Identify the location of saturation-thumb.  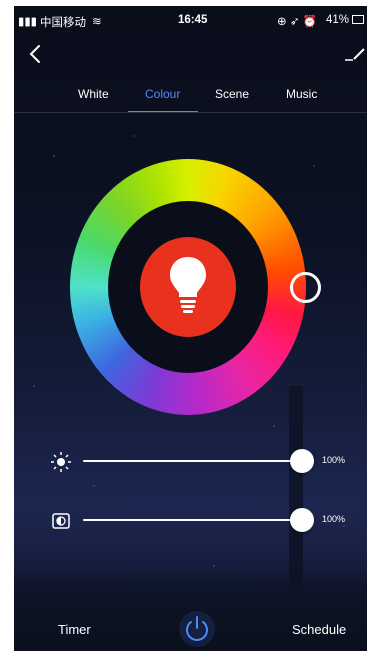
(302, 520).